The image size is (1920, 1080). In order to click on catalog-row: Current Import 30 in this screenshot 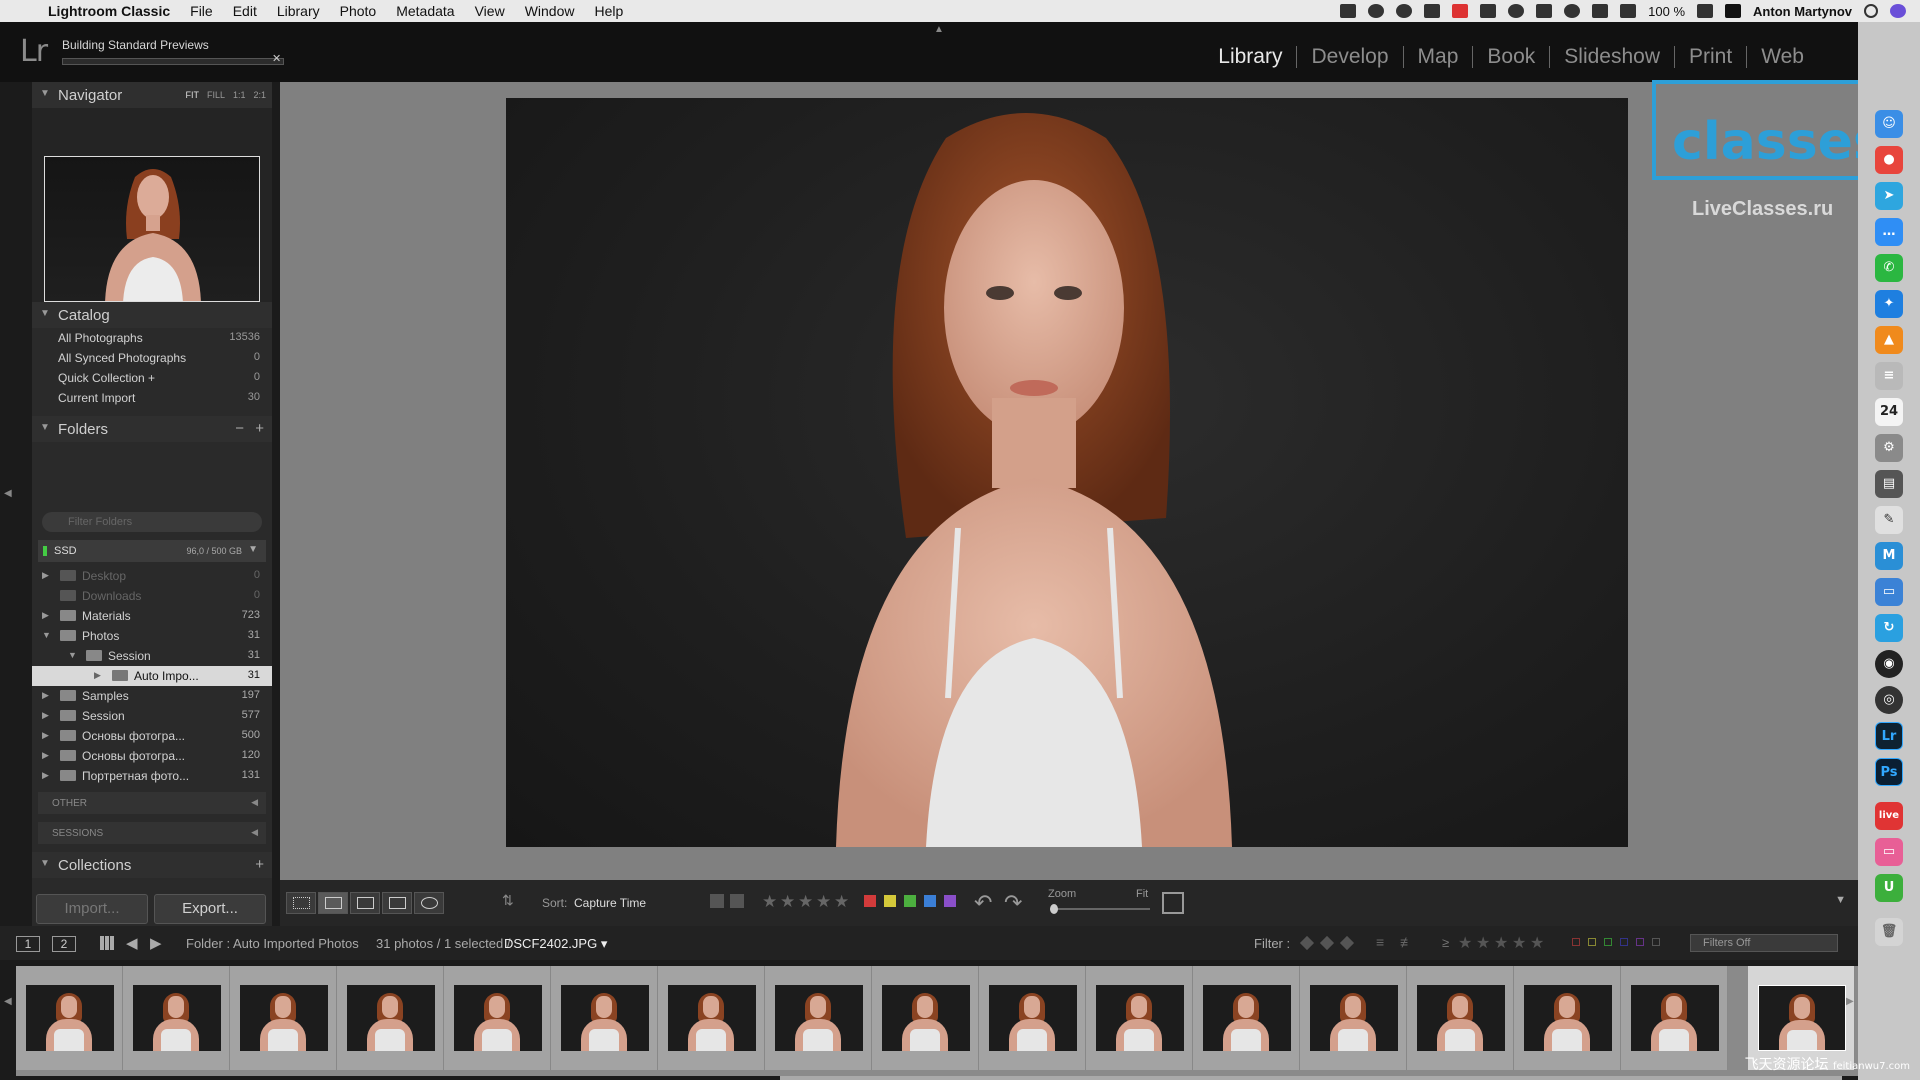, I will do `click(152, 398)`.